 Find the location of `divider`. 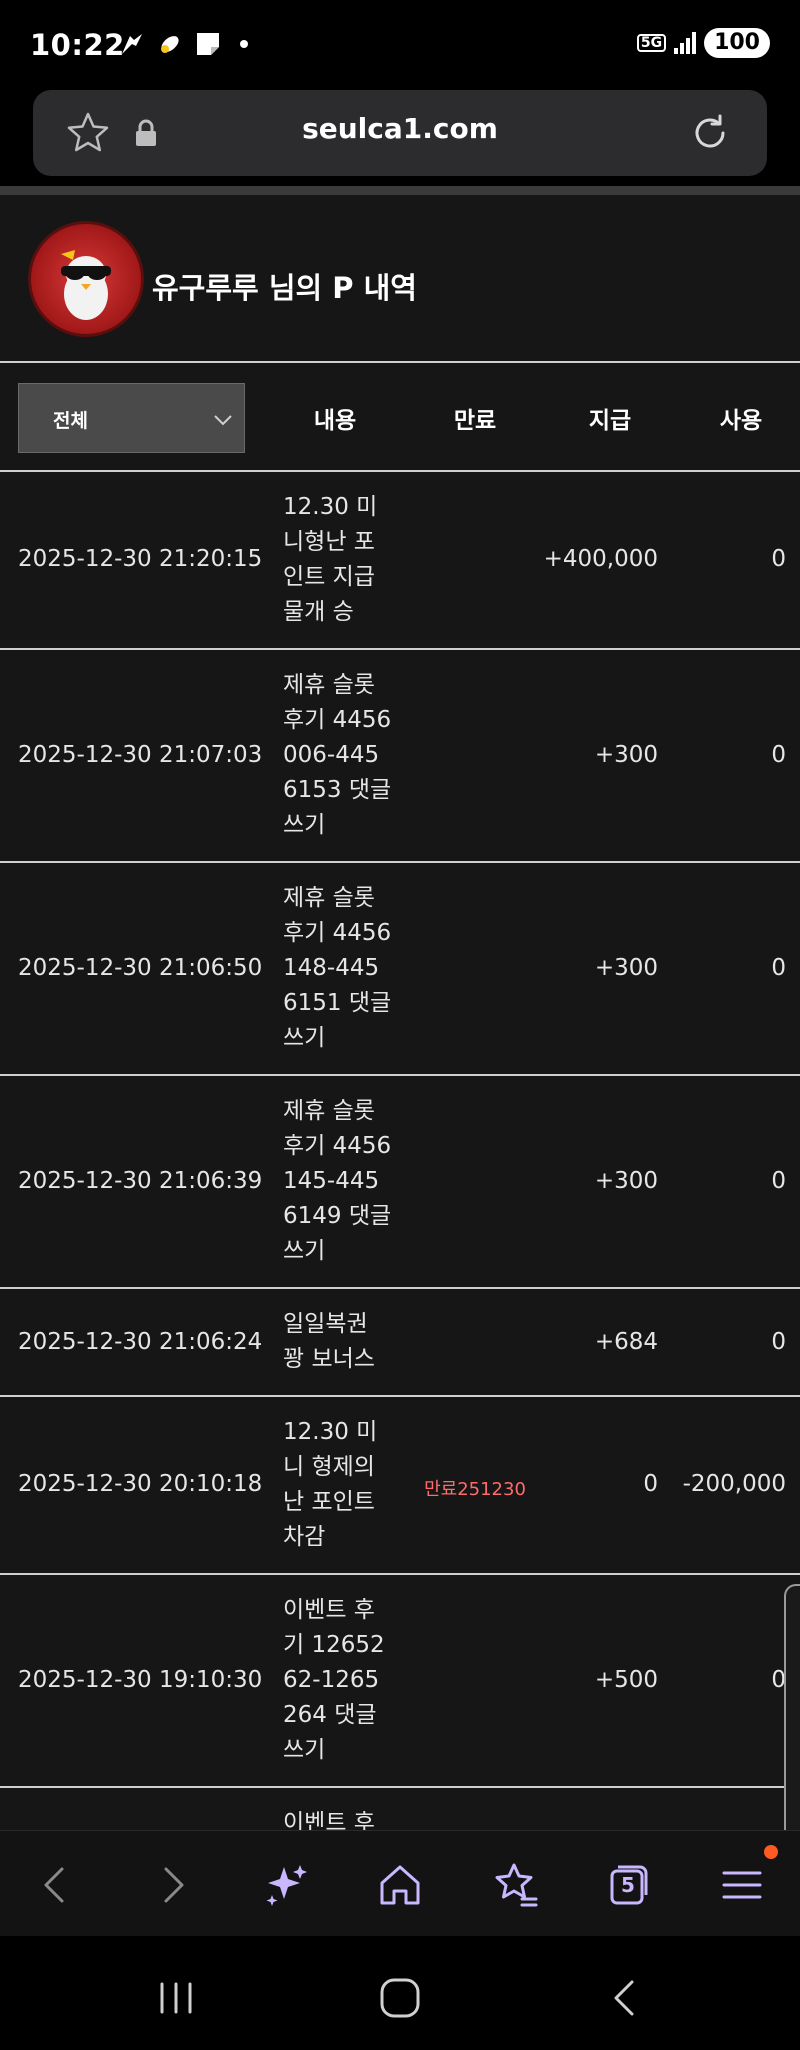

divider is located at coordinates (400, 190).